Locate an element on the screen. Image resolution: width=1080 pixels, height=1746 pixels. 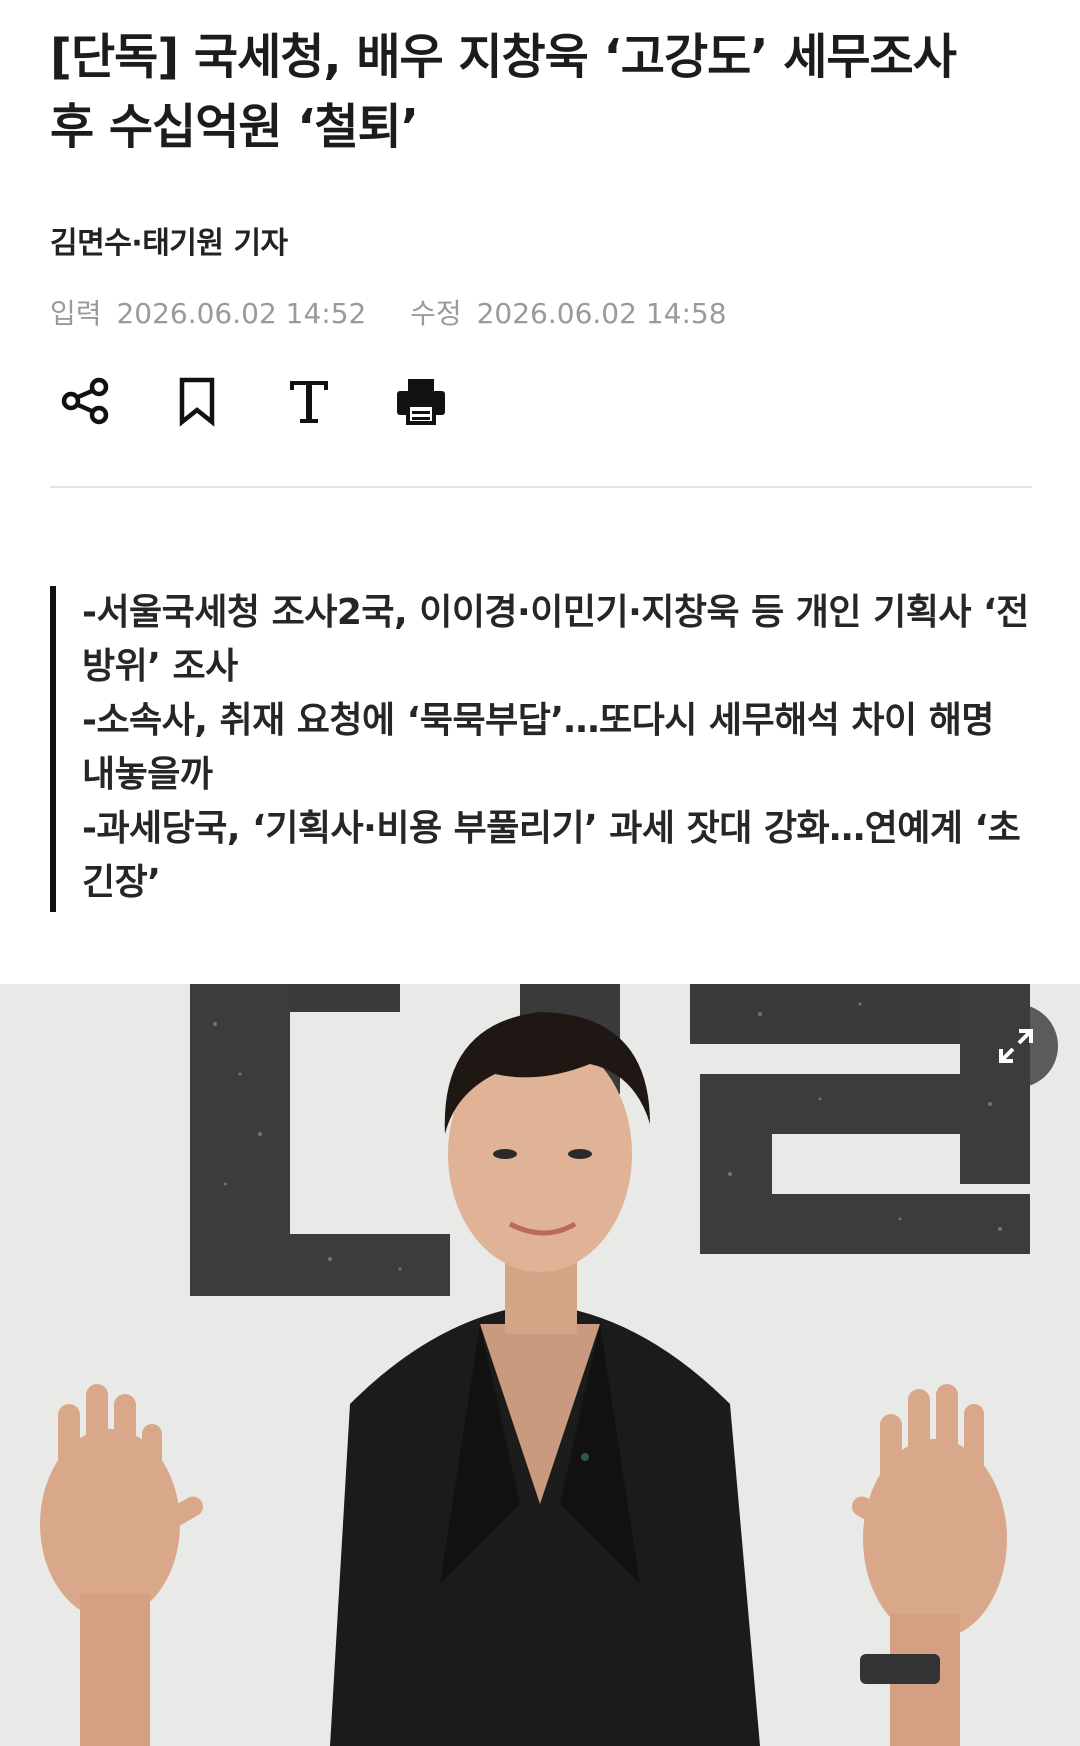
byline: 김면수·태기원 기자 is located at coordinates (169, 243).